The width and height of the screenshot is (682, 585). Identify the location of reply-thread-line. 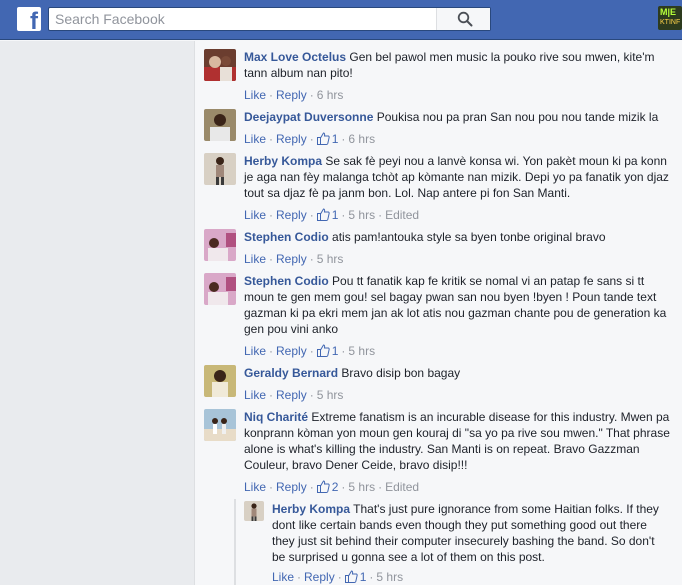
(235, 542).